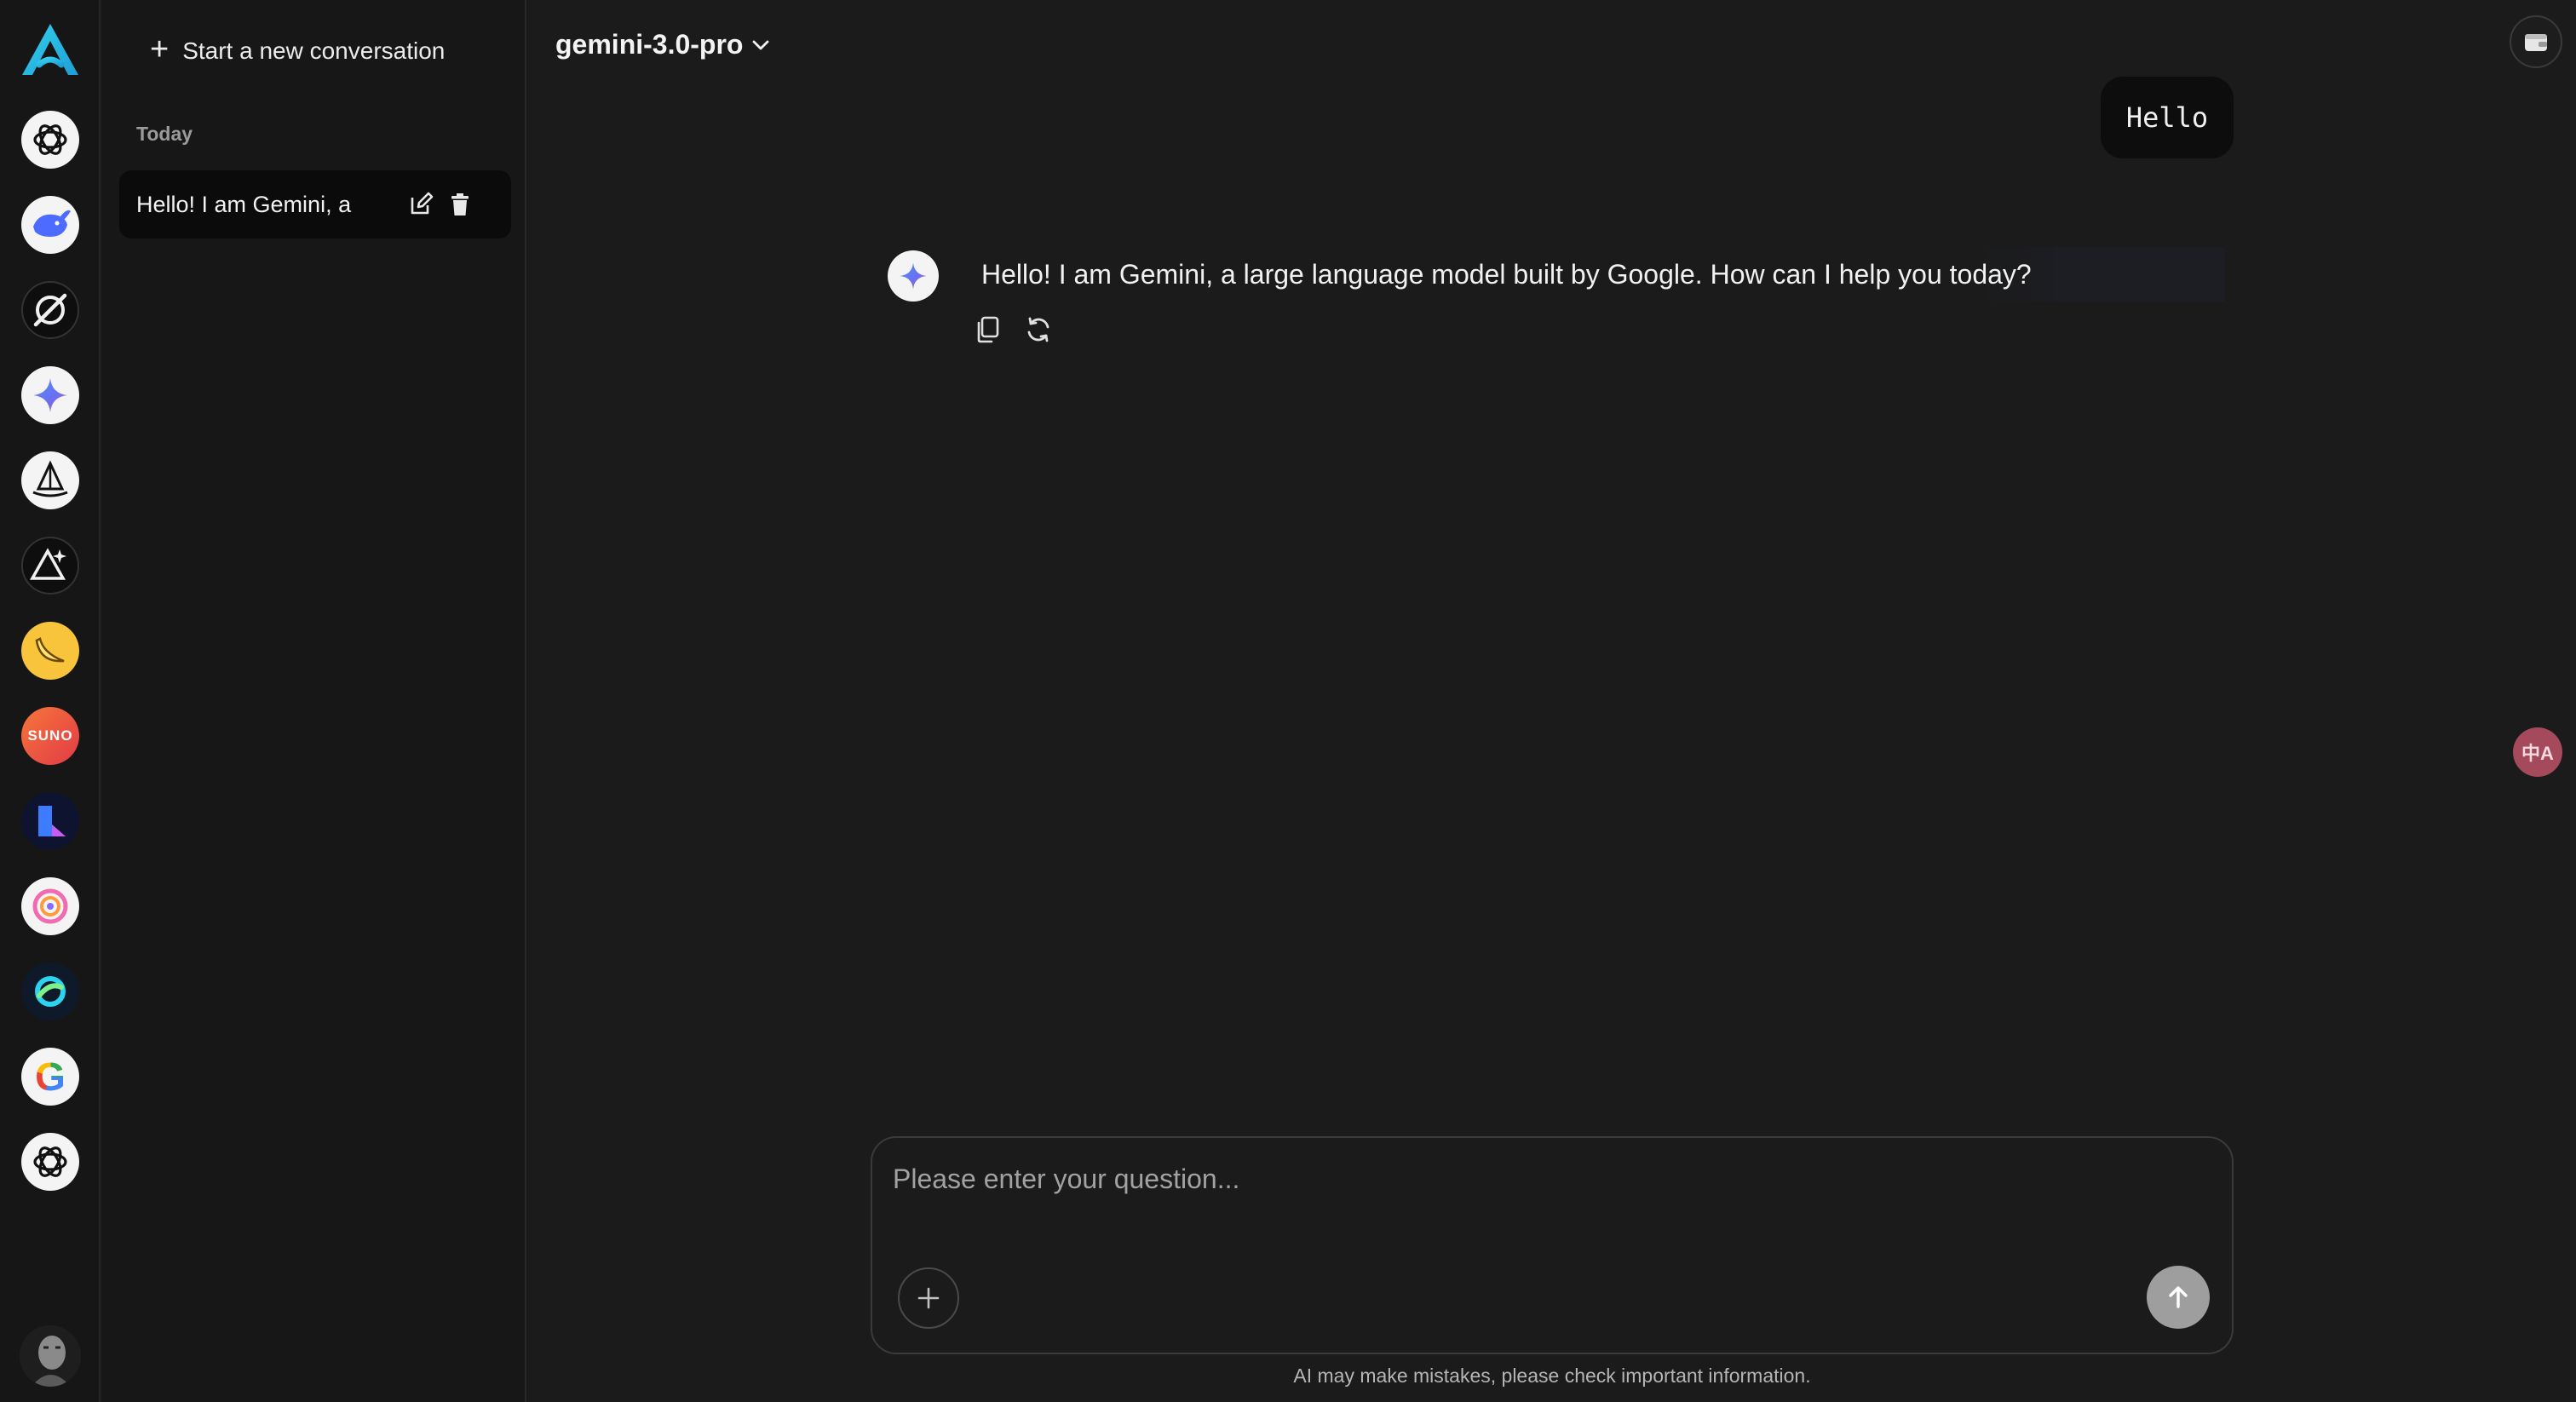  I want to click on rail-item-swirl-app, so click(50, 906).